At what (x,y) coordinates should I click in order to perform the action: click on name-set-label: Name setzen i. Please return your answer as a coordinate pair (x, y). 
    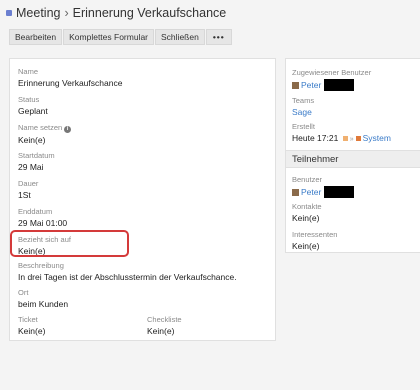
    Looking at the image, I should click on (45, 128).